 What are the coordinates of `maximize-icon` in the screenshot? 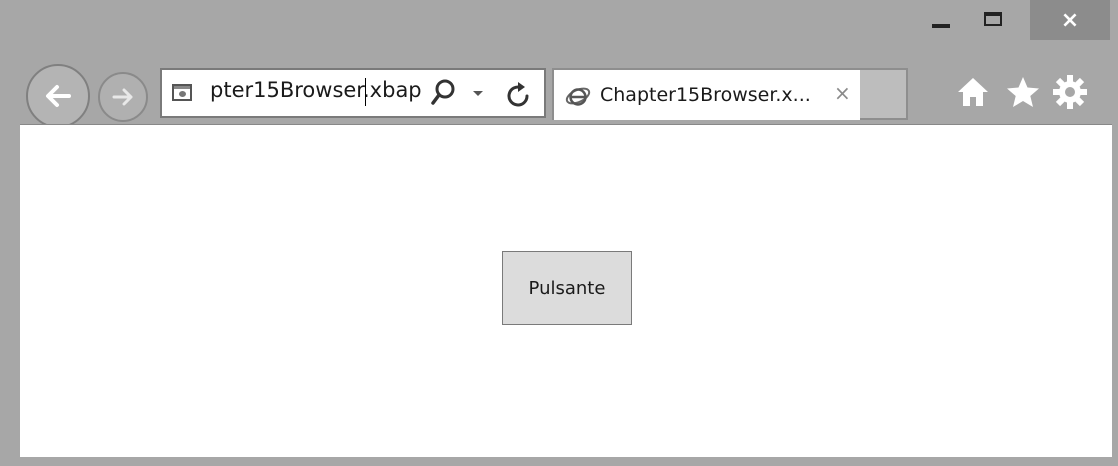 It's located at (993, 19).